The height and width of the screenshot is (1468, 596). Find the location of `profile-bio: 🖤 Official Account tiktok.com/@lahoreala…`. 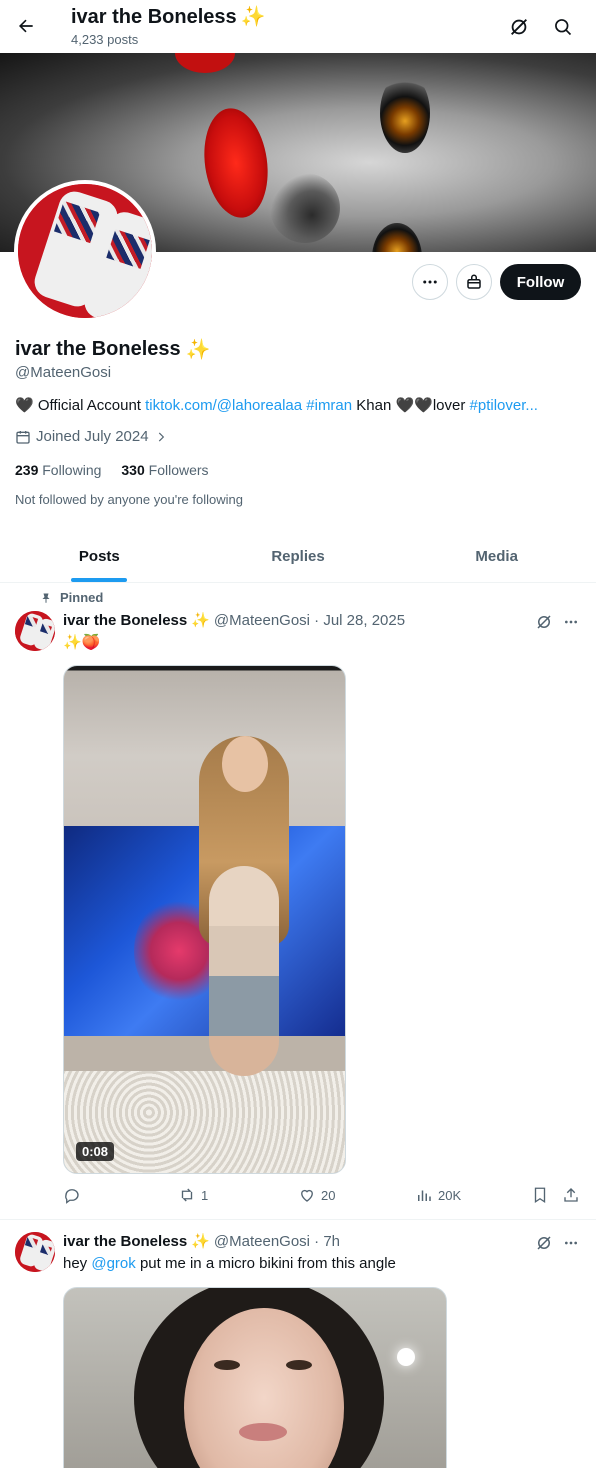

profile-bio: 🖤 Official Account tiktok.com/@lahoreala… is located at coordinates (300, 406).